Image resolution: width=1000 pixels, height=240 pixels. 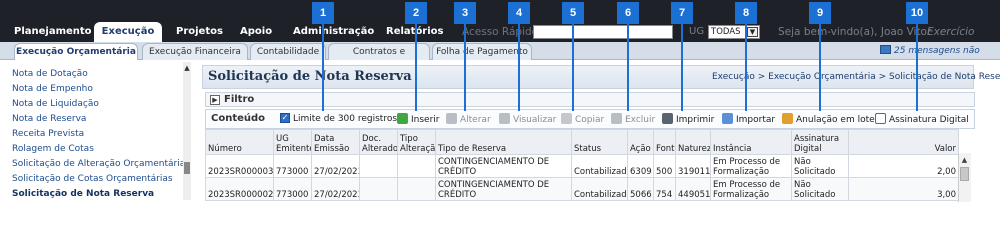 I want to click on filter-panel, so click(x=590, y=99).